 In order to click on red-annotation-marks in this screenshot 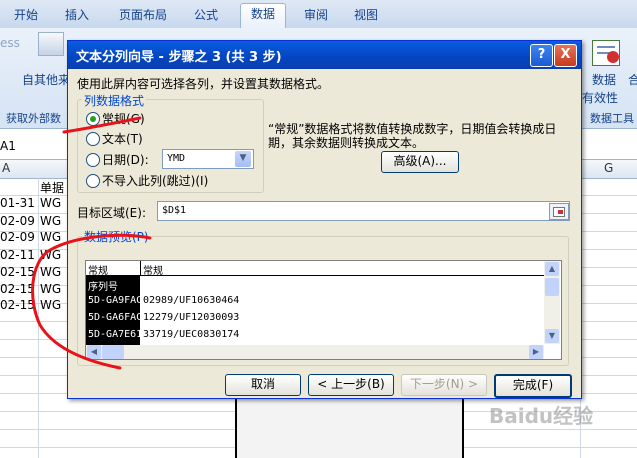, I will do `click(91, 243)`.